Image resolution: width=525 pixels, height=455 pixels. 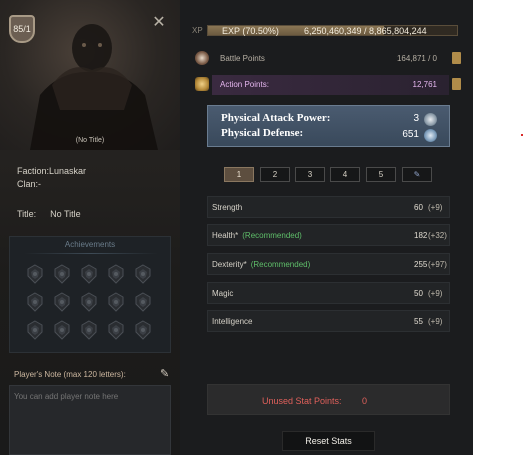 What do you see at coordinates (229, 264) in the screenshot?
I see `stat-name-text: Dexterity*` at bounding box center [229, 264].